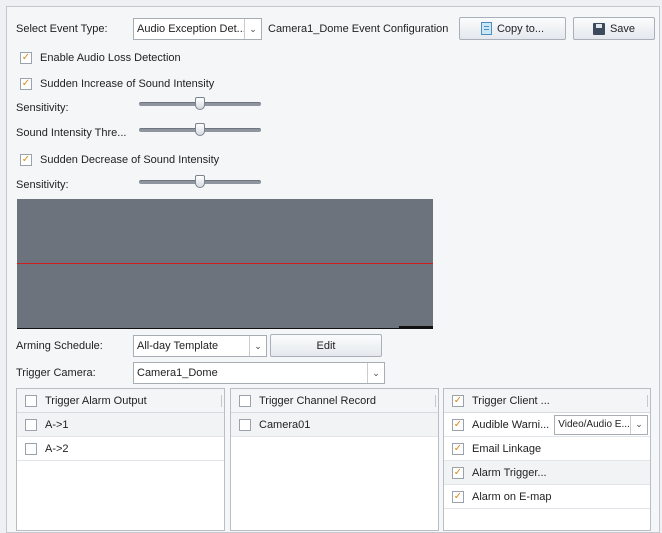 The height and width of the screenshot is (533, 662). What do you see at coordinates (334, 425) in the screenshot?
I see `list-item: Camera01` at bounding box center [334, 425].